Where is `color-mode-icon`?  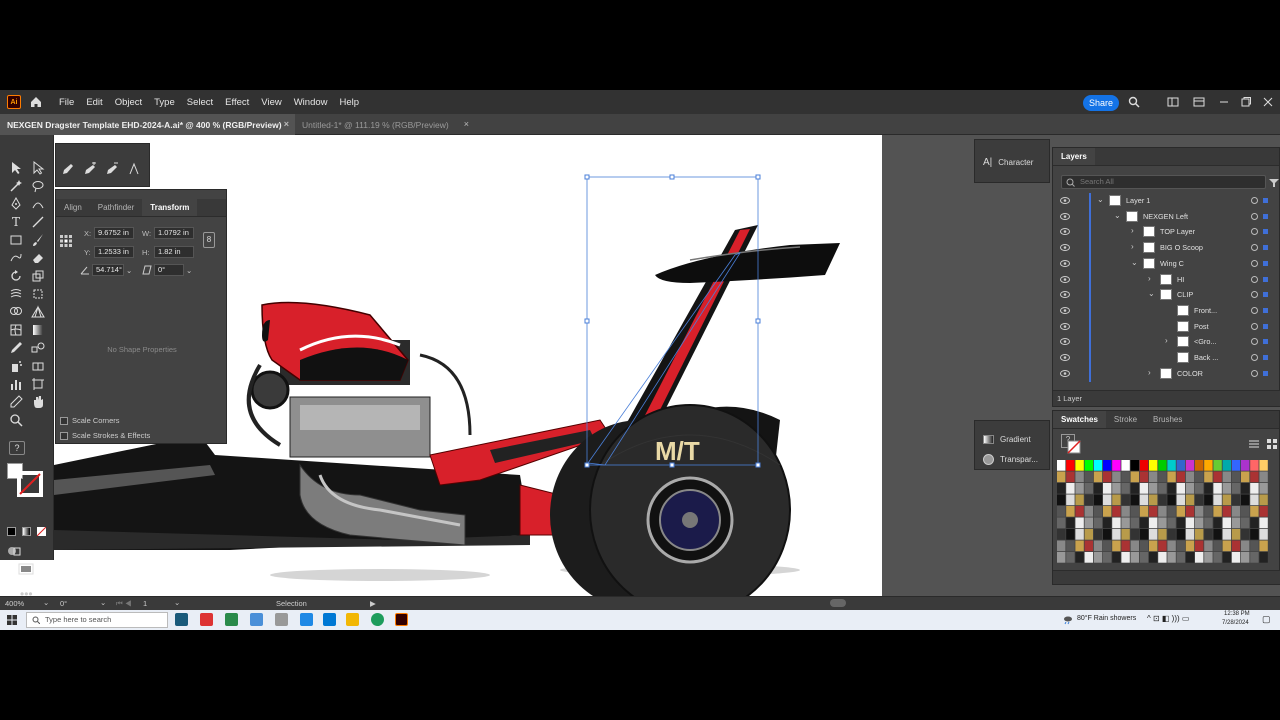 color-mode-icon is located at coordinates (11, 531).